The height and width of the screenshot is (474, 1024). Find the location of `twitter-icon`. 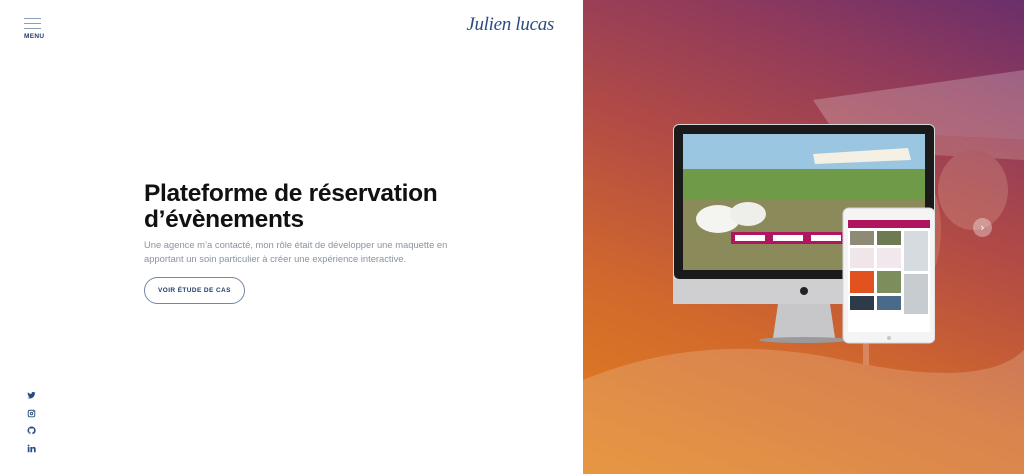

twitter-icon is located at coordinates (31, 395).